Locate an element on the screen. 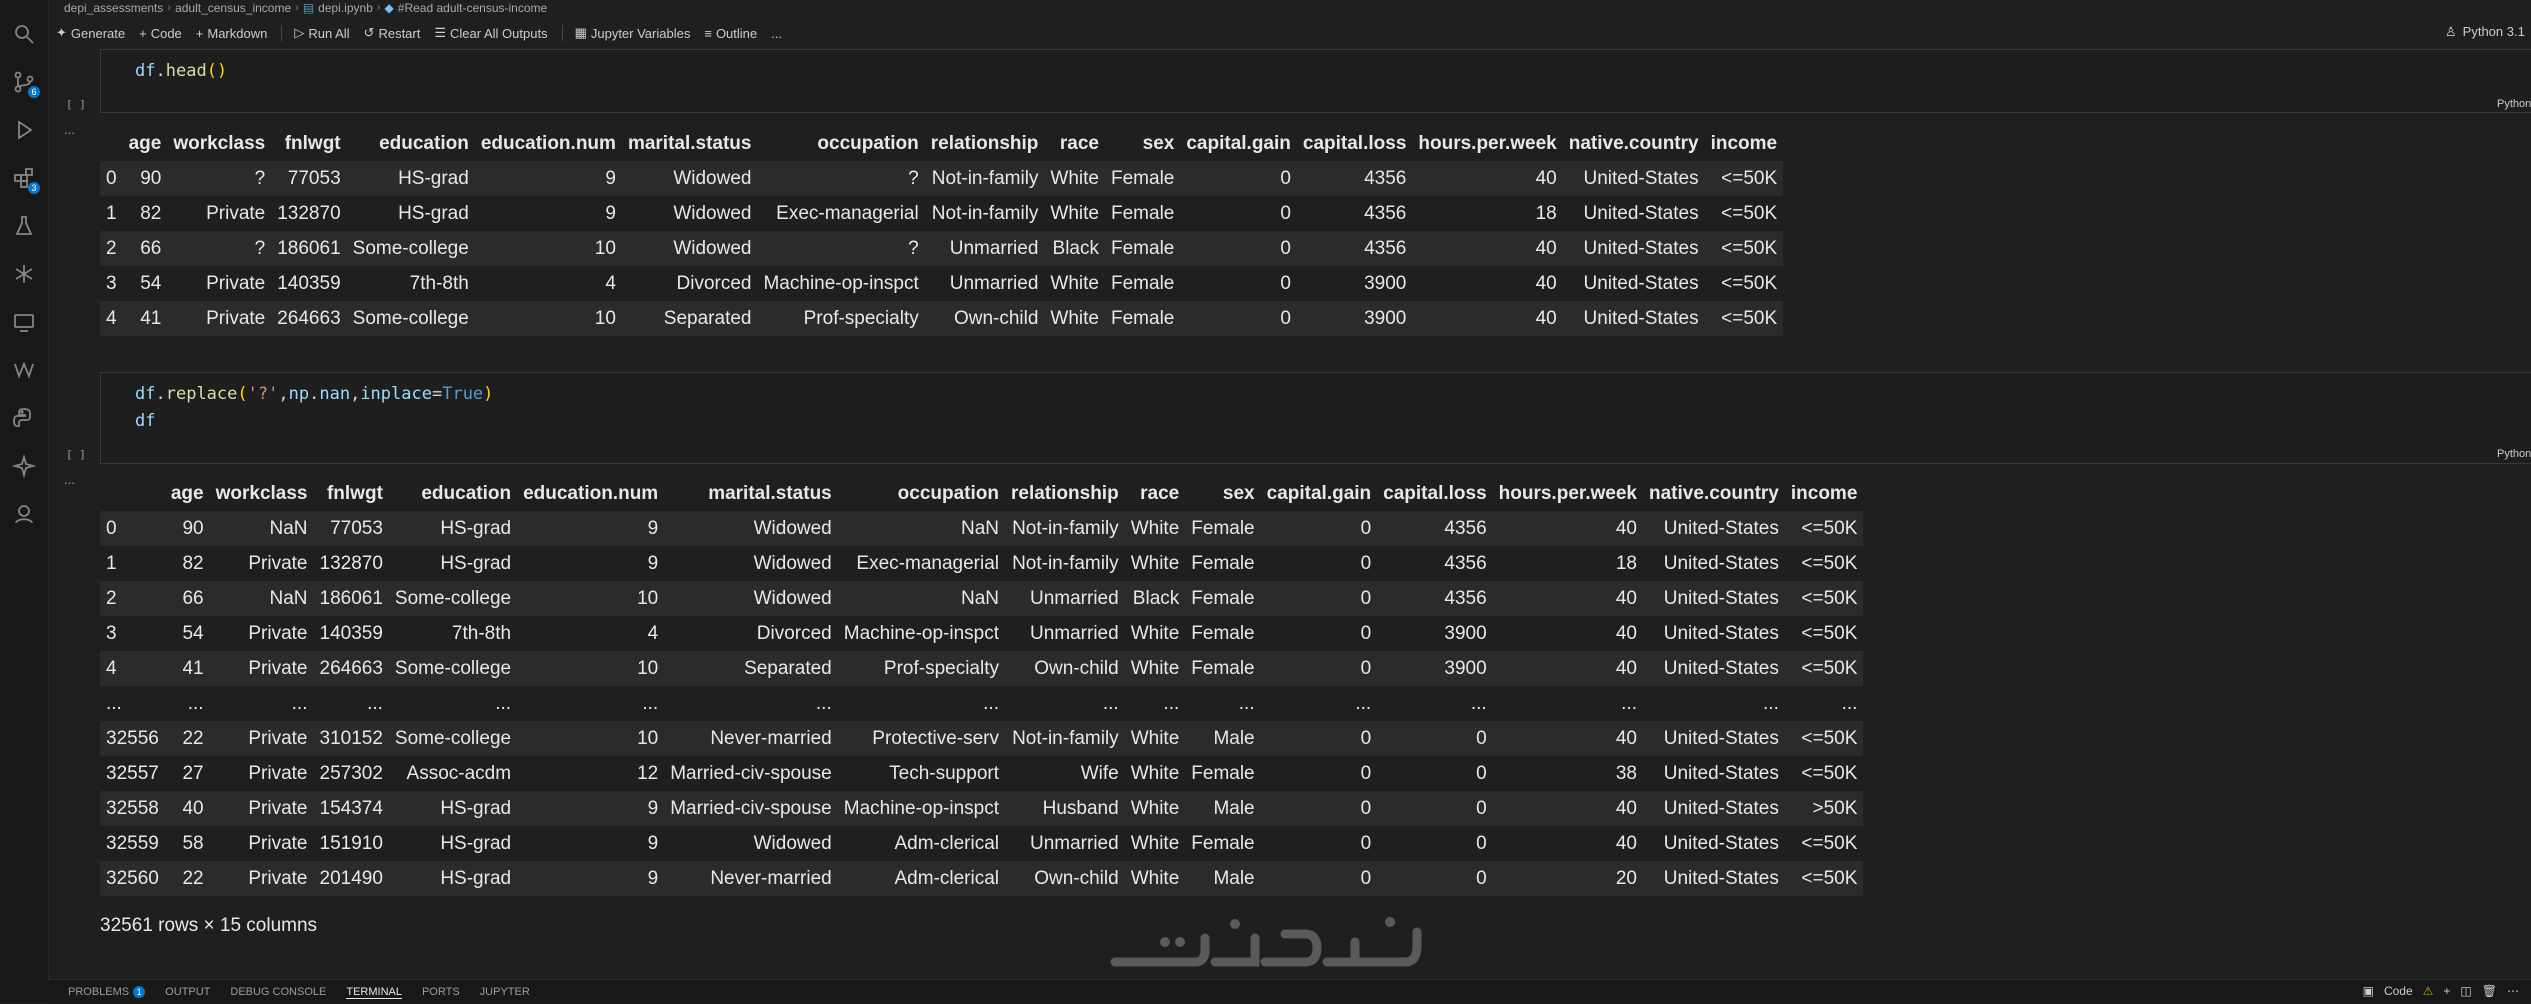 The height and width of the screenshot is (1004, 2531). asterisk-icon is located at coordinates (24, 274).